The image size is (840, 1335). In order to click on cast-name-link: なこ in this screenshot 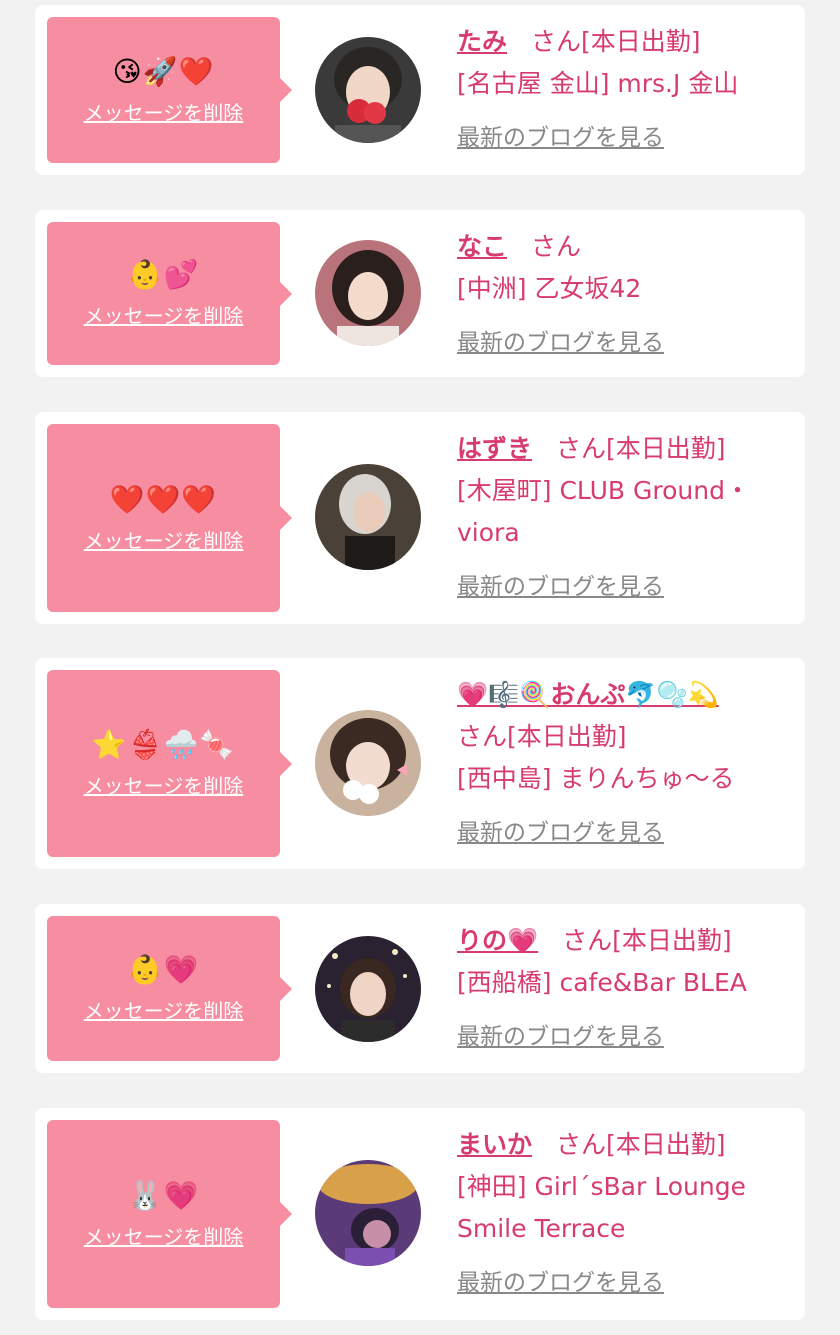, I will do `click(482, 246)`.